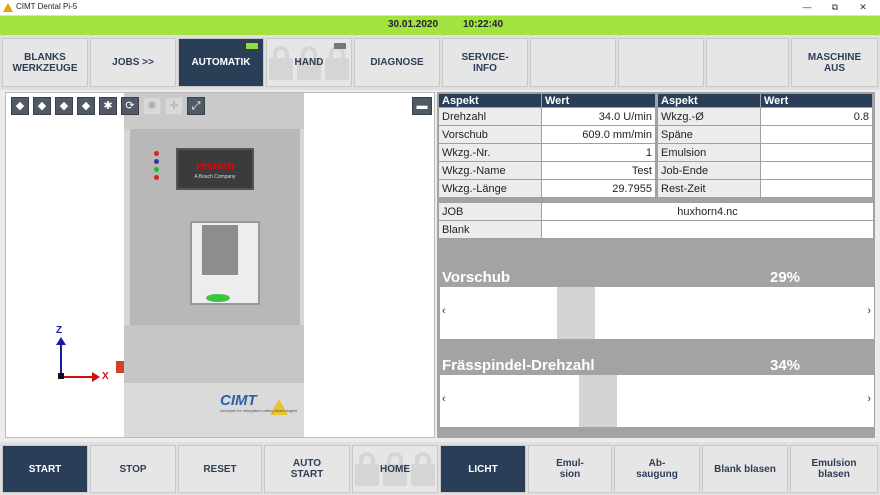 Image resolution: width=880 pixels, height=495 pixels. What do you see at coordinates (765, 188) in the screenshot?
I see `table-row: Rest-Zeit` at bounding box center [765, 188].